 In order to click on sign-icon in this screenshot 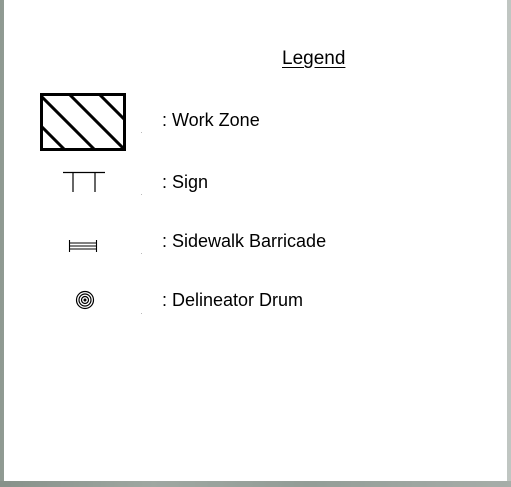, I will do `click(84, 181)`.